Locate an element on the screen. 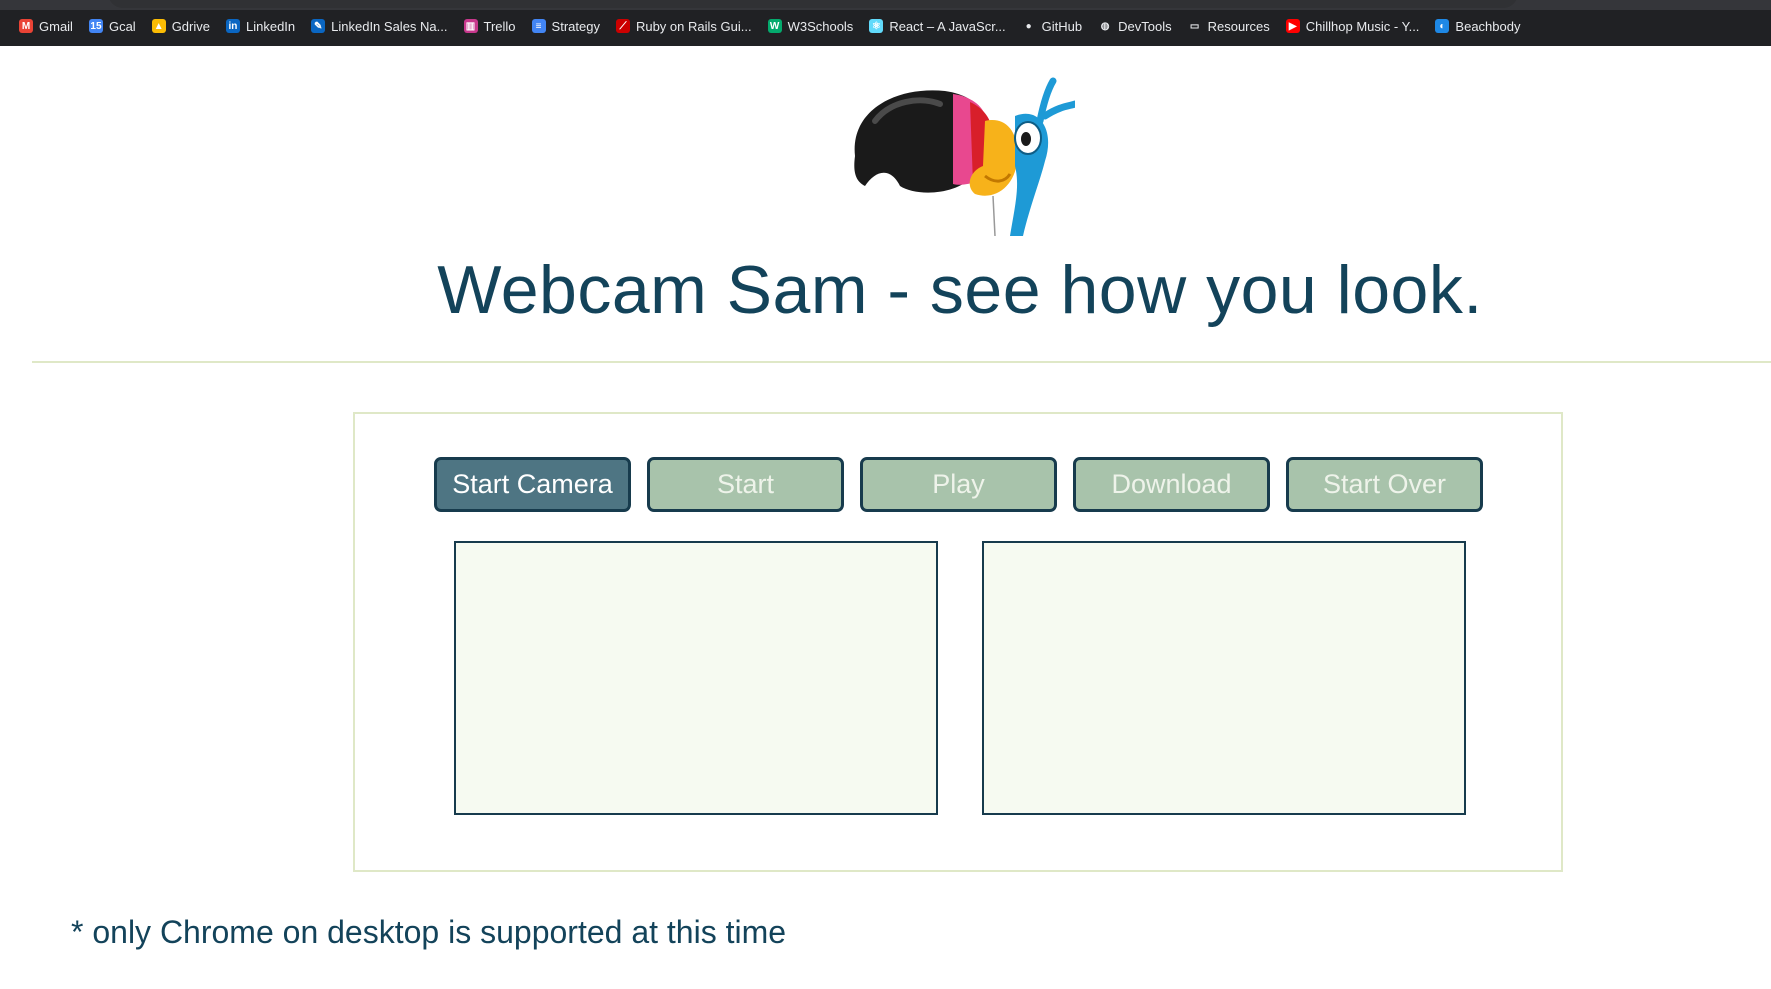  rails-icon: ⟋ is located at coordinates (622, 26).